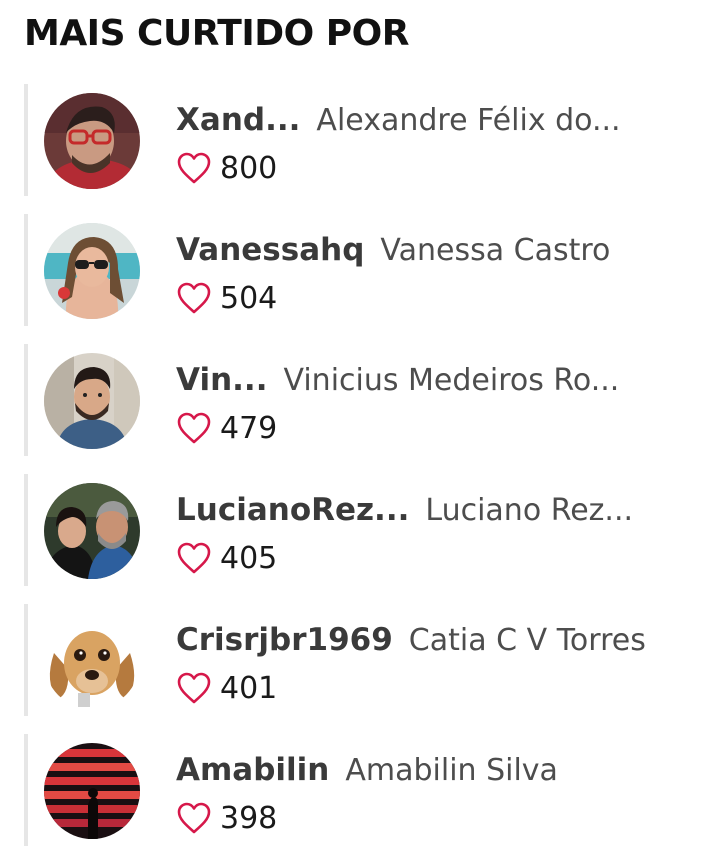 The width and height of the screenshot is (720, 866). What do you see at coordinates (451, 770) in the screenshot?
I see `full-name: Amabilin Silva` at bounding box center [451, 770].